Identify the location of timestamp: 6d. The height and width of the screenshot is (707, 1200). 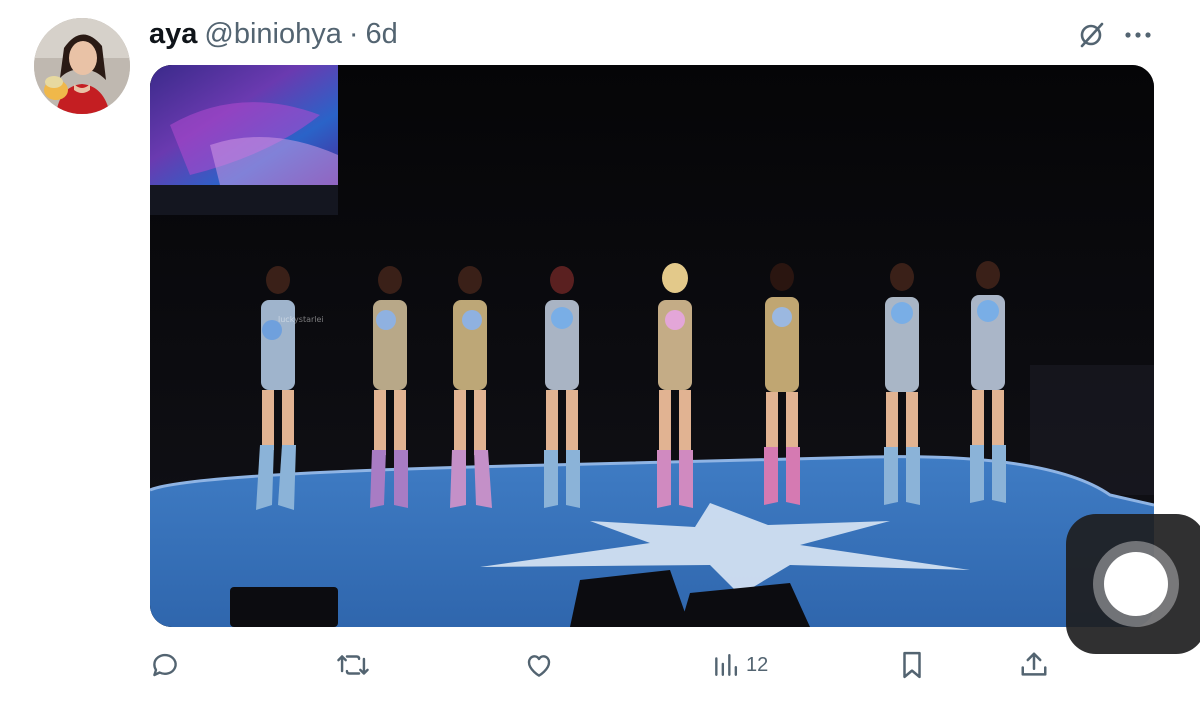
(382, 34).